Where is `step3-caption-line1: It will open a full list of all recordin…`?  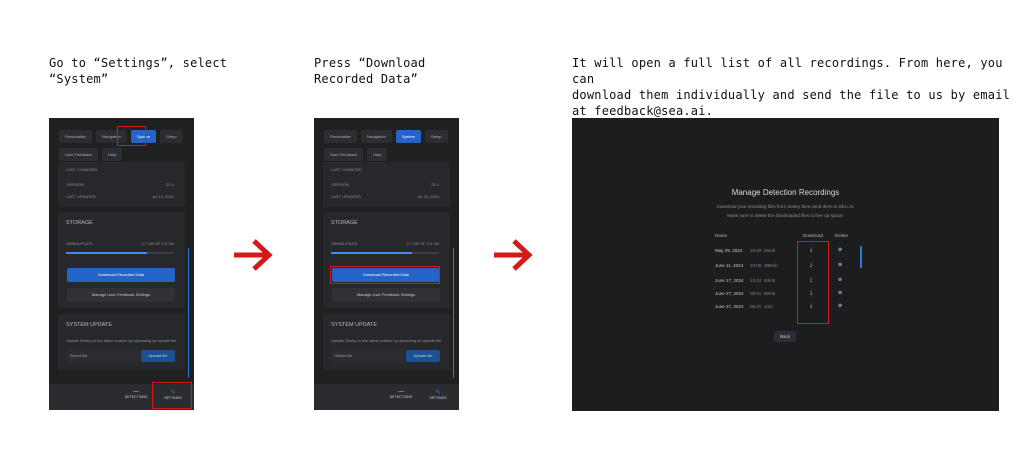 step3-caption-line1: It will open a full list of all recordin… is located at coordinates (787, 71).